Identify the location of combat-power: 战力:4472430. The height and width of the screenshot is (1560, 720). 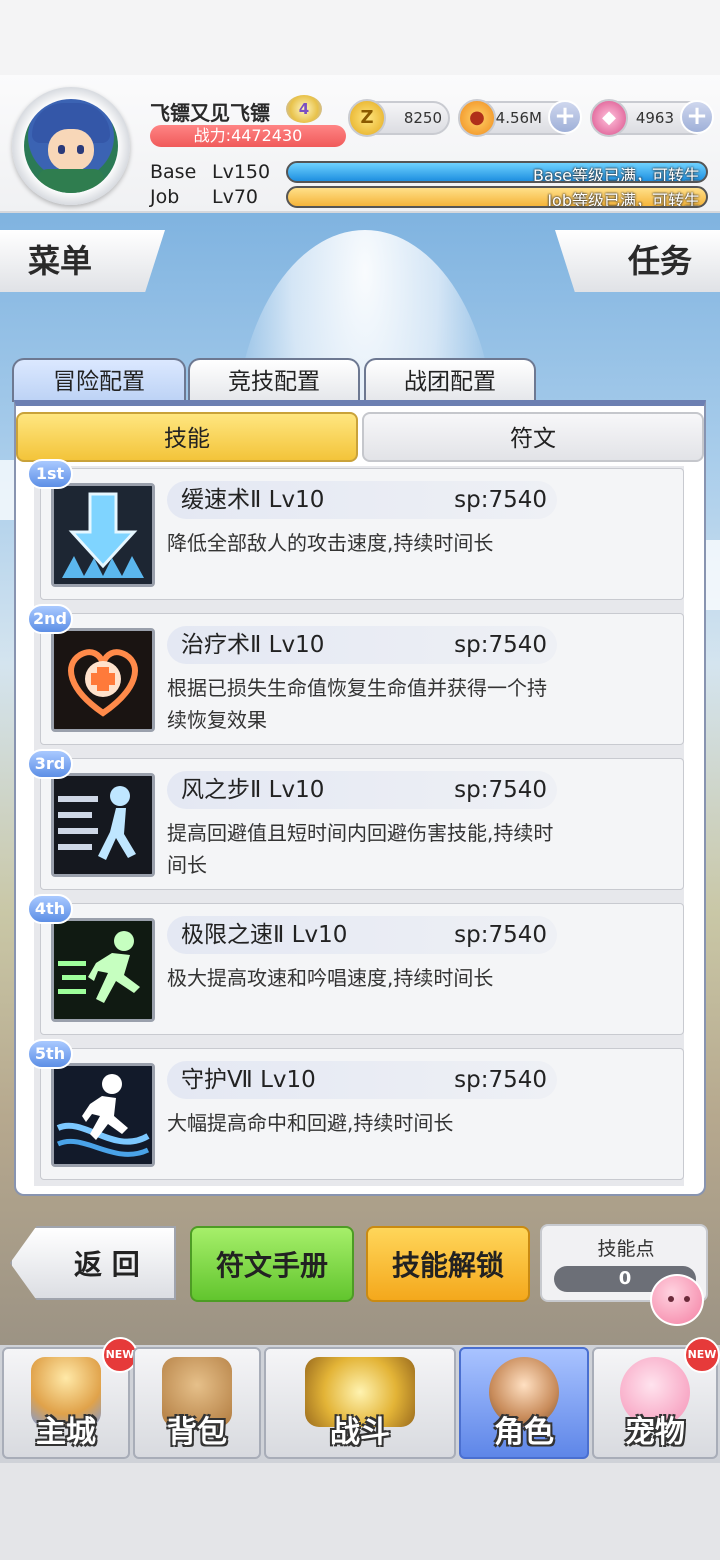
(248, 136).